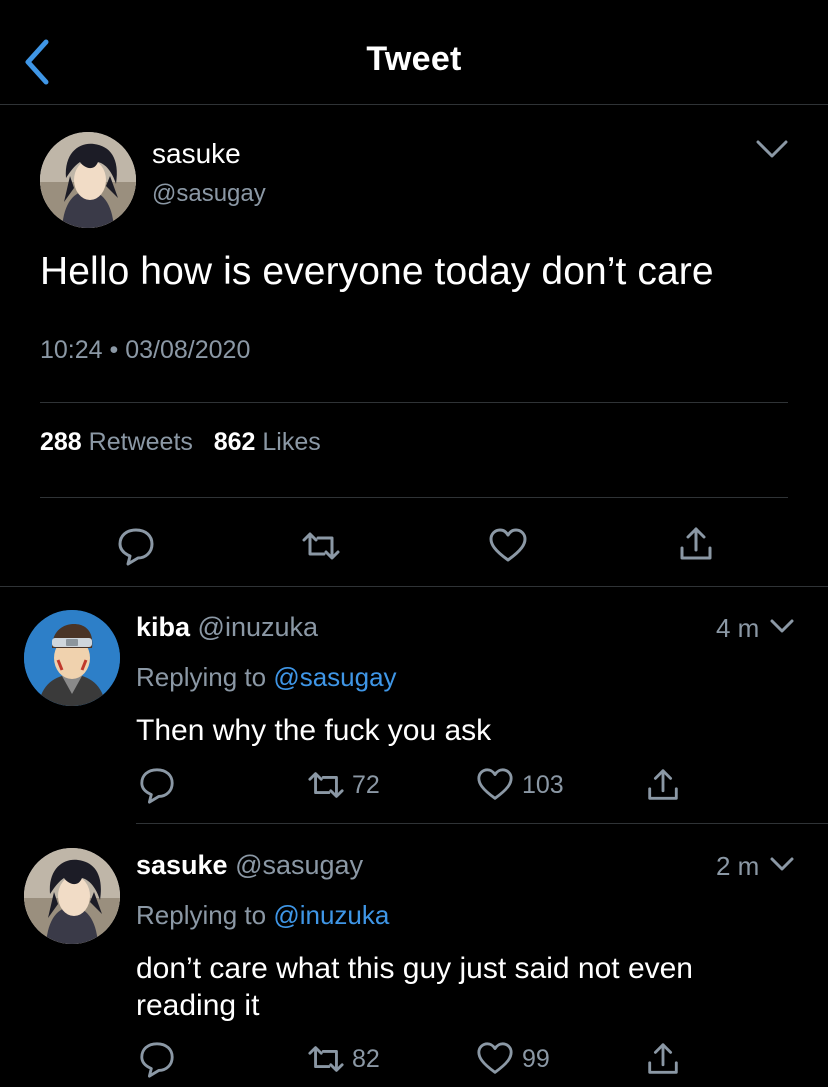 The width and height of the screenshot is (828, 1087). Describe the element at coordinates (414, 586) in the screenshot. I see `thread-divider` at that location.